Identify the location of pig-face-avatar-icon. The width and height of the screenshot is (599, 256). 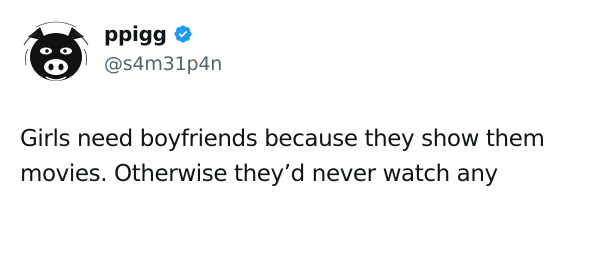
(56, 55).